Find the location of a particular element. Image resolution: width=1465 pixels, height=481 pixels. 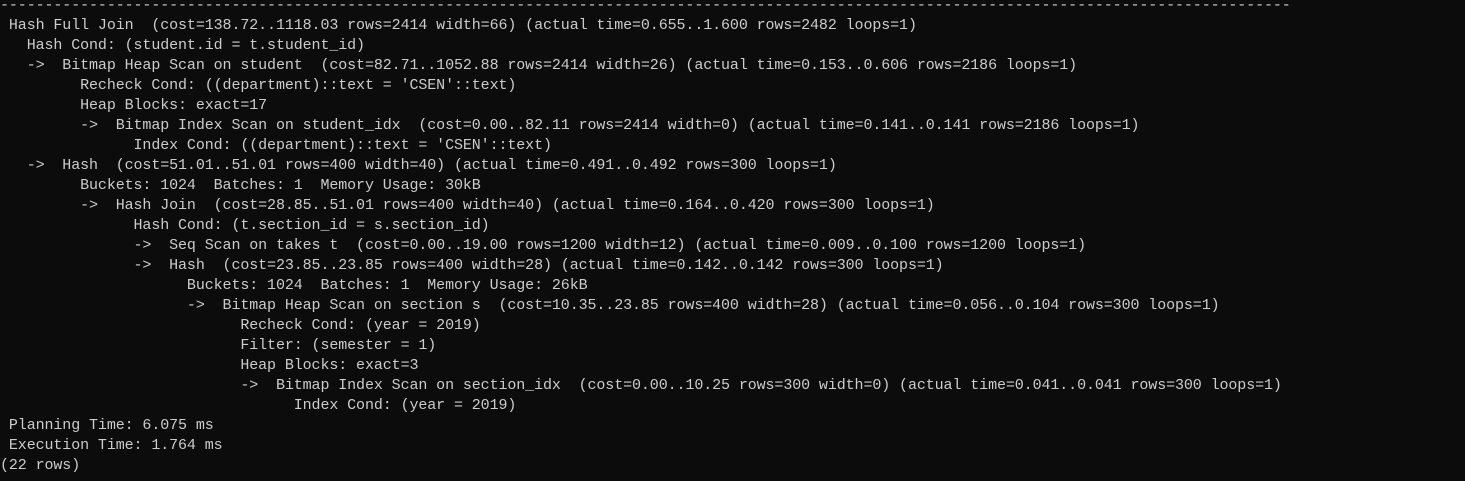

plan-line: Index Cond: (year = 2019) is located at coordinates (258, 405).